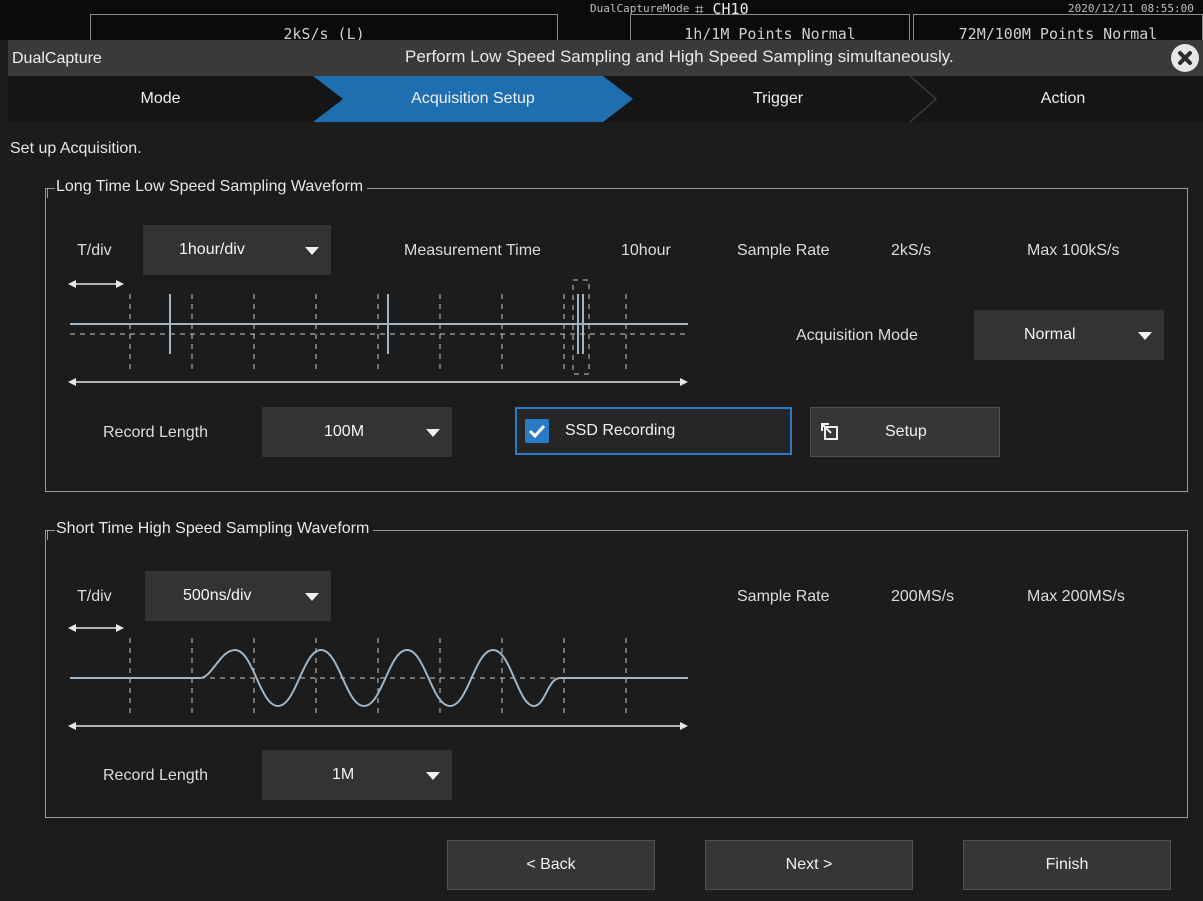  What do you see at coordinates (76, 148) in the screenshot?
I see `instruction-text: Set up Acquisition.` at bounding box center [76, 148].